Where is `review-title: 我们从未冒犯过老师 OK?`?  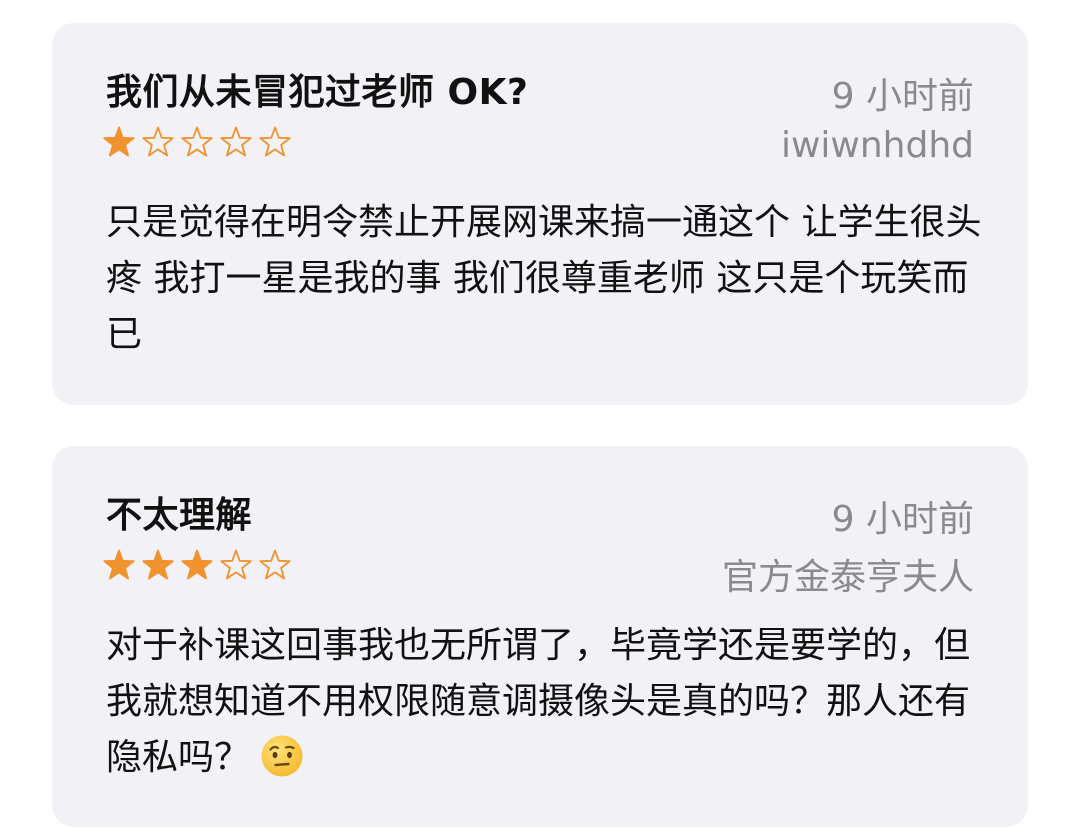 review-title: 我们从未冒犯过老师 OK? is located at coordinates (317, 92).